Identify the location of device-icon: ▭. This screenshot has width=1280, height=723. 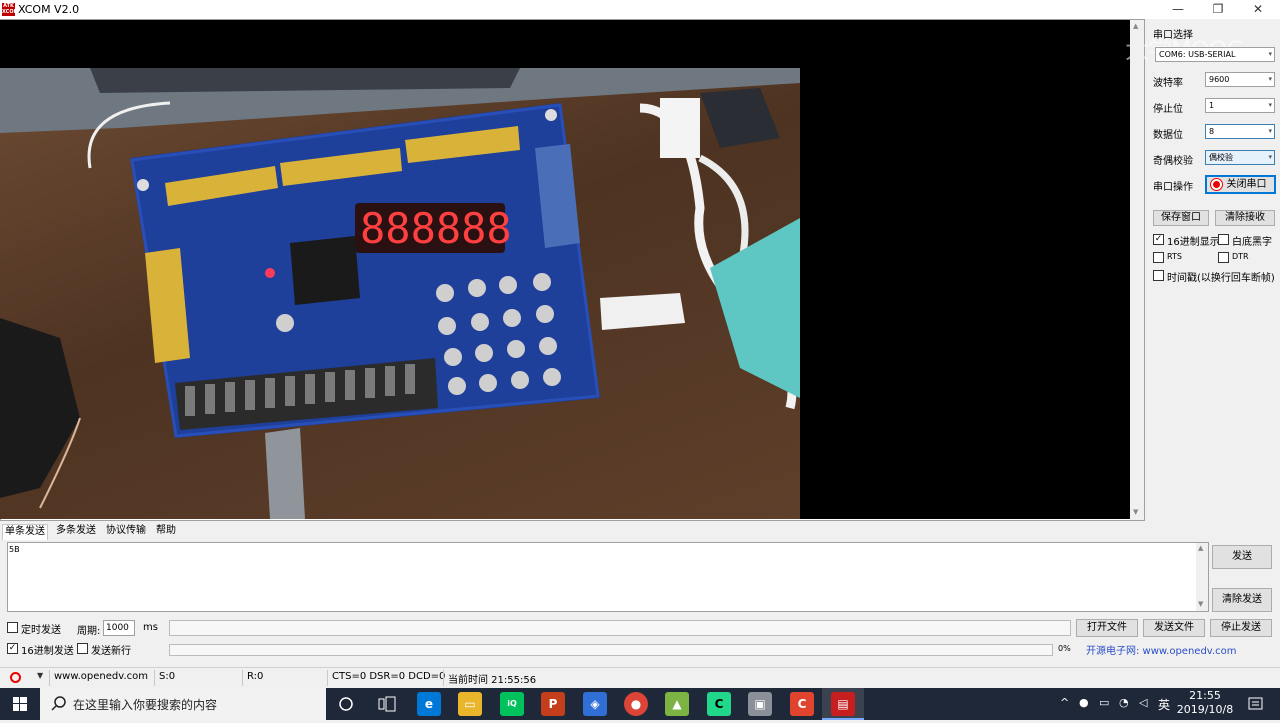
(1104, 702).